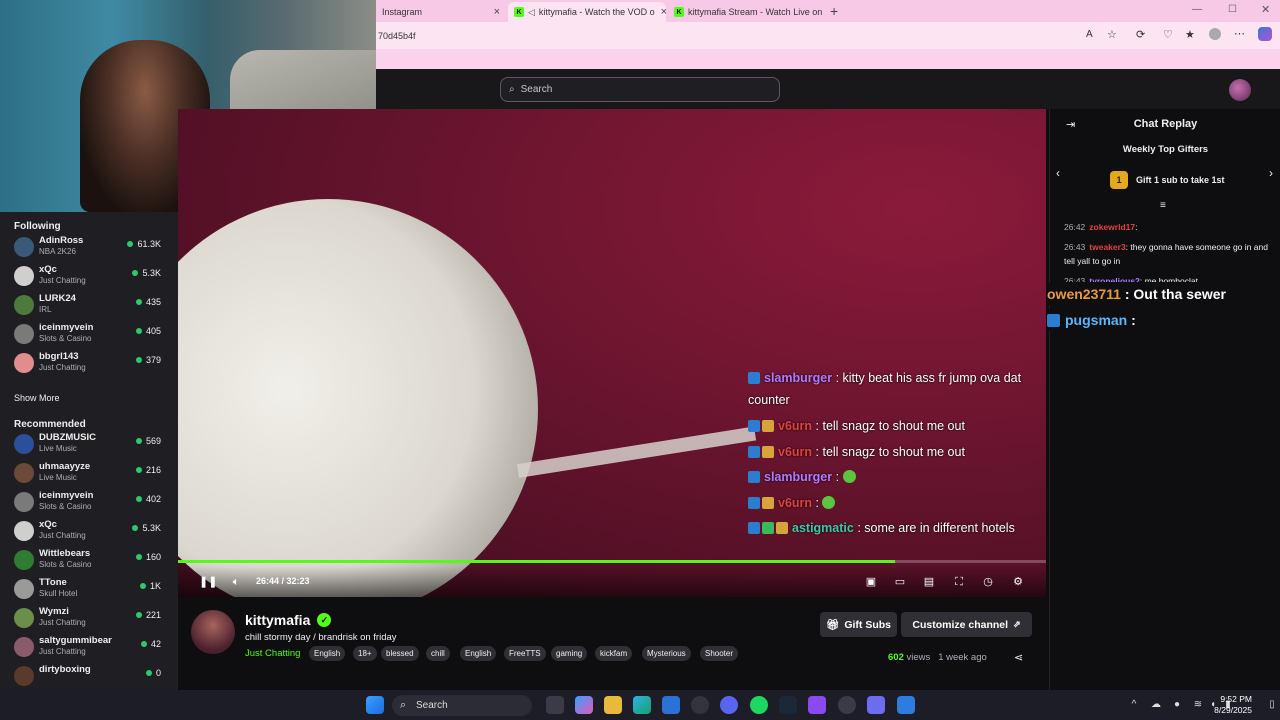 This screenshot has width=1280, height=720. Describe the element at coordinates (817, 705) in the screenshot. I see `twitch-icon` at that location.